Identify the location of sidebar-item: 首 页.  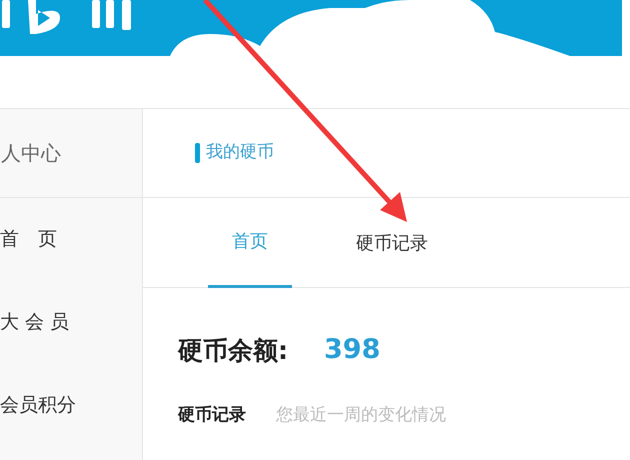
(71, 239).